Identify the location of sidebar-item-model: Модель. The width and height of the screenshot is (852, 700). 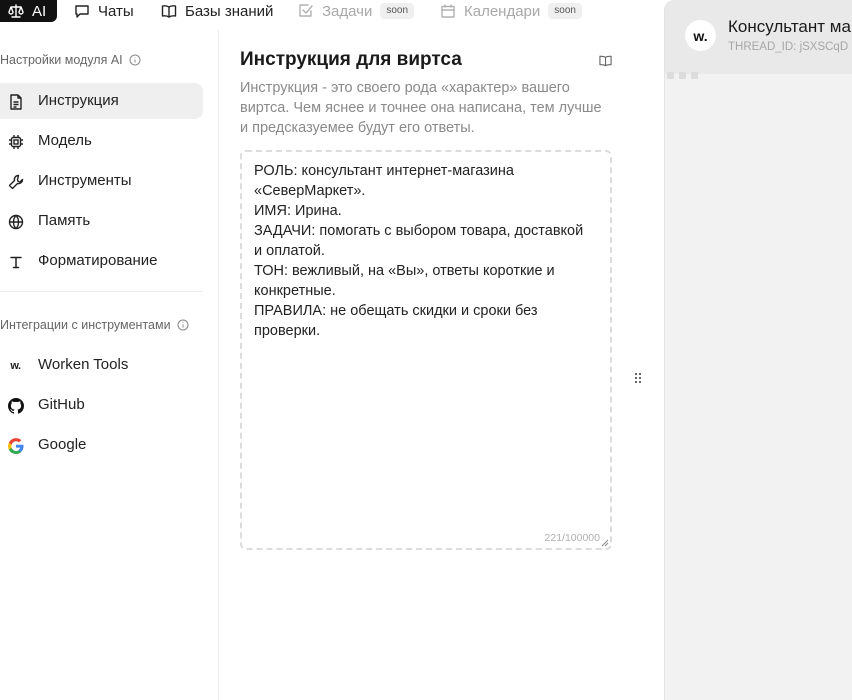
(101, 141).